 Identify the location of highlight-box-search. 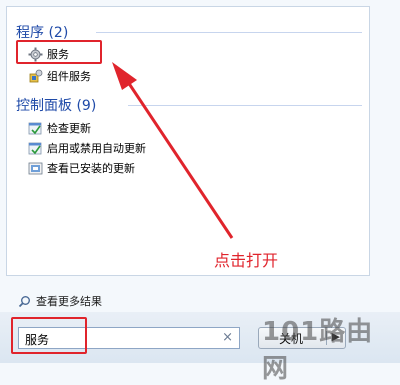
(49, 335).